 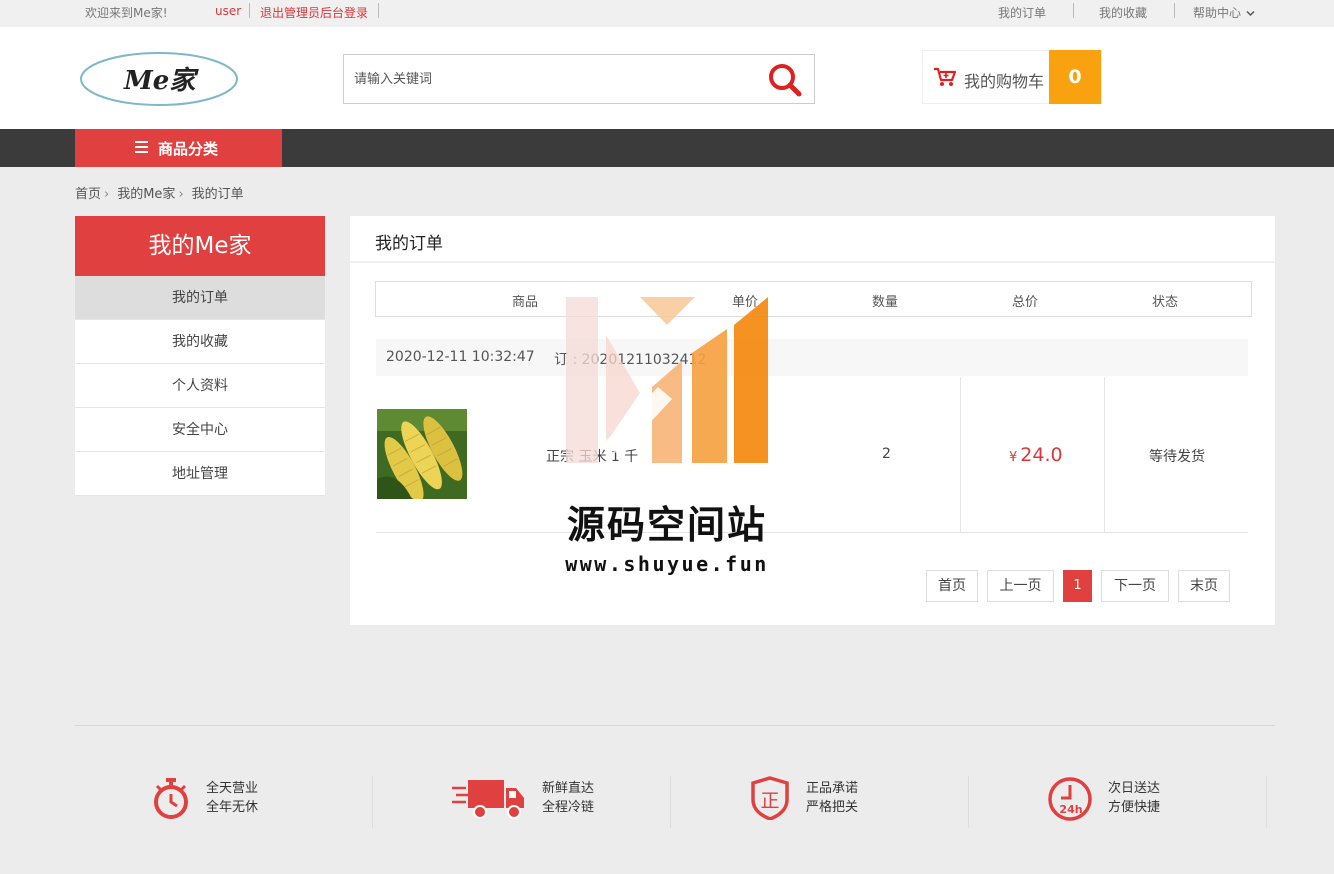 What do you see at coordinates (1075, 77) in the screenshot?
I see `cart-count-badge: 0` at bounding box center [1075, 77].